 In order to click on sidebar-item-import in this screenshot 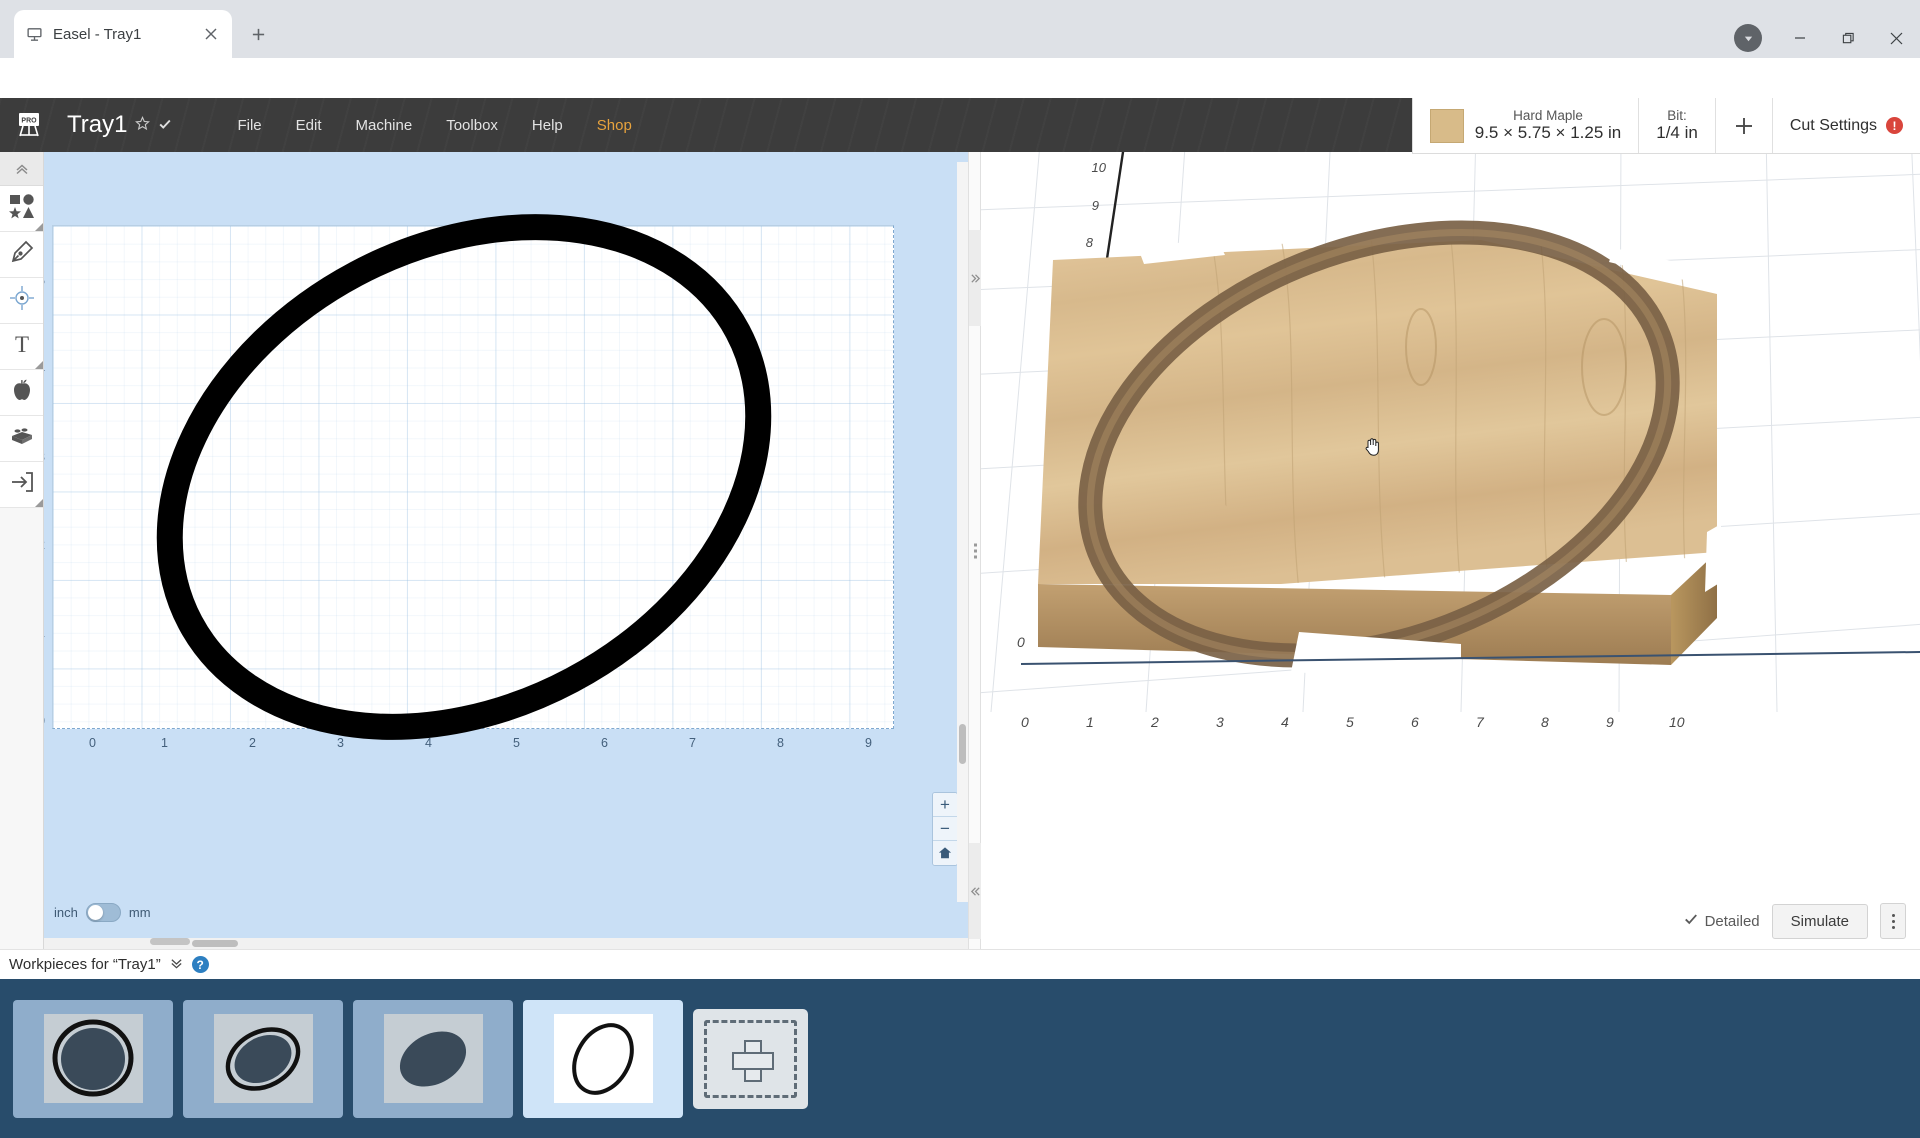, I will do `click(21, 485)`.